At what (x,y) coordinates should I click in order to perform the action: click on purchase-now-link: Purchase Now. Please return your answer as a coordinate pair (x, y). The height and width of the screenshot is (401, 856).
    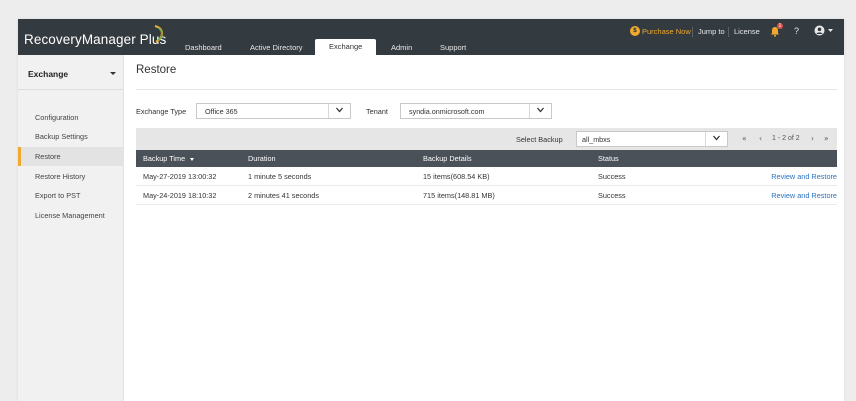
    Looking at the image, I should click on (666, 31).